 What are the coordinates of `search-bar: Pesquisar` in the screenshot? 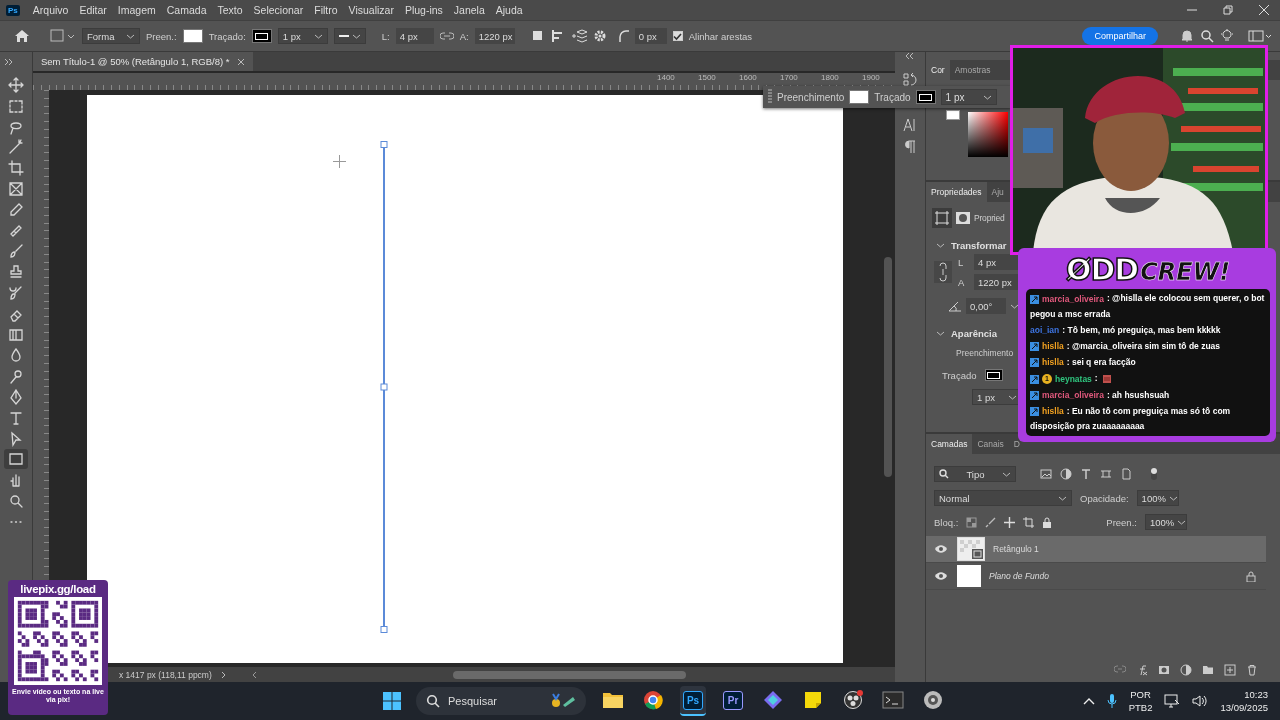 It's located at (501, 701).